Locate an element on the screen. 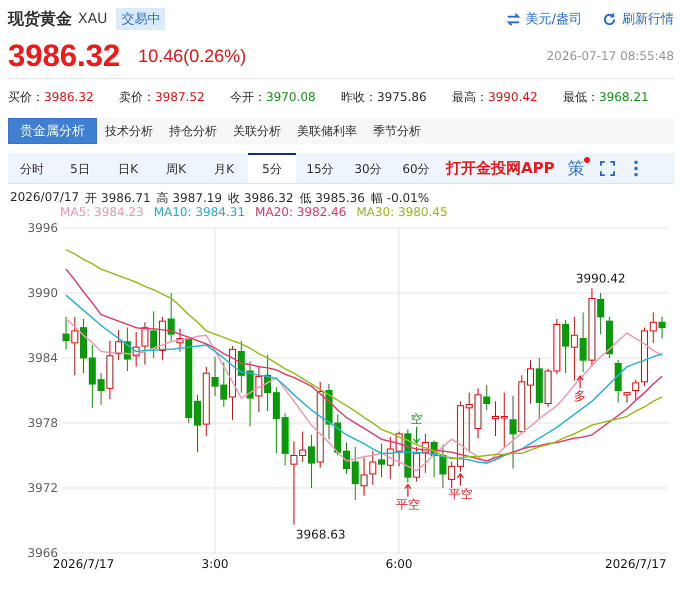 The image size is (682, 591). period-tab: 5日 is located at coordinates (80, 168).